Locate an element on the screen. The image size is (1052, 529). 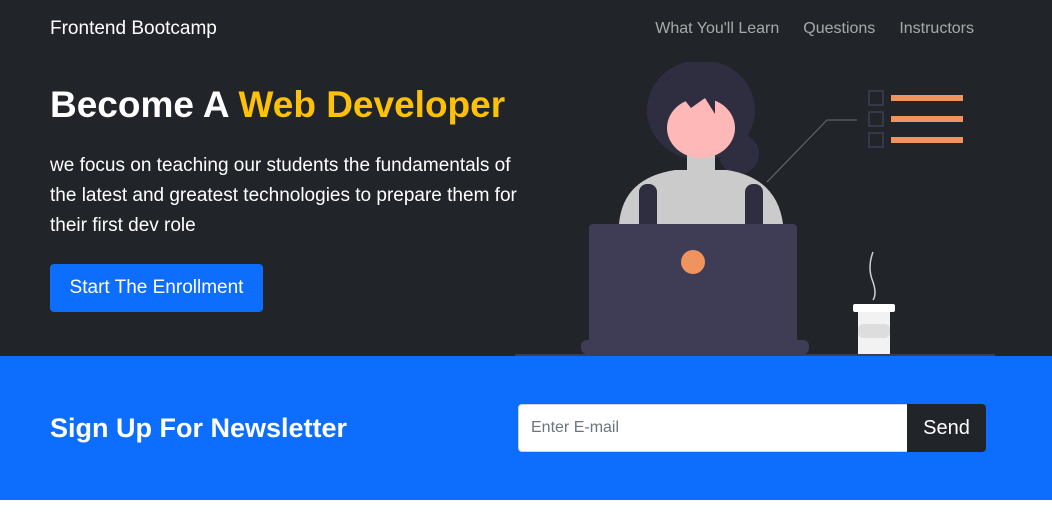
email-input is located at coordinates (713, 428).